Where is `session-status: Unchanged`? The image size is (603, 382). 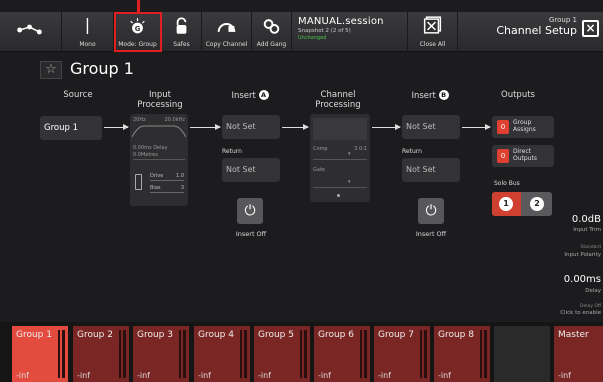
session-status: Unchanged is located at coordinates (312, 38).